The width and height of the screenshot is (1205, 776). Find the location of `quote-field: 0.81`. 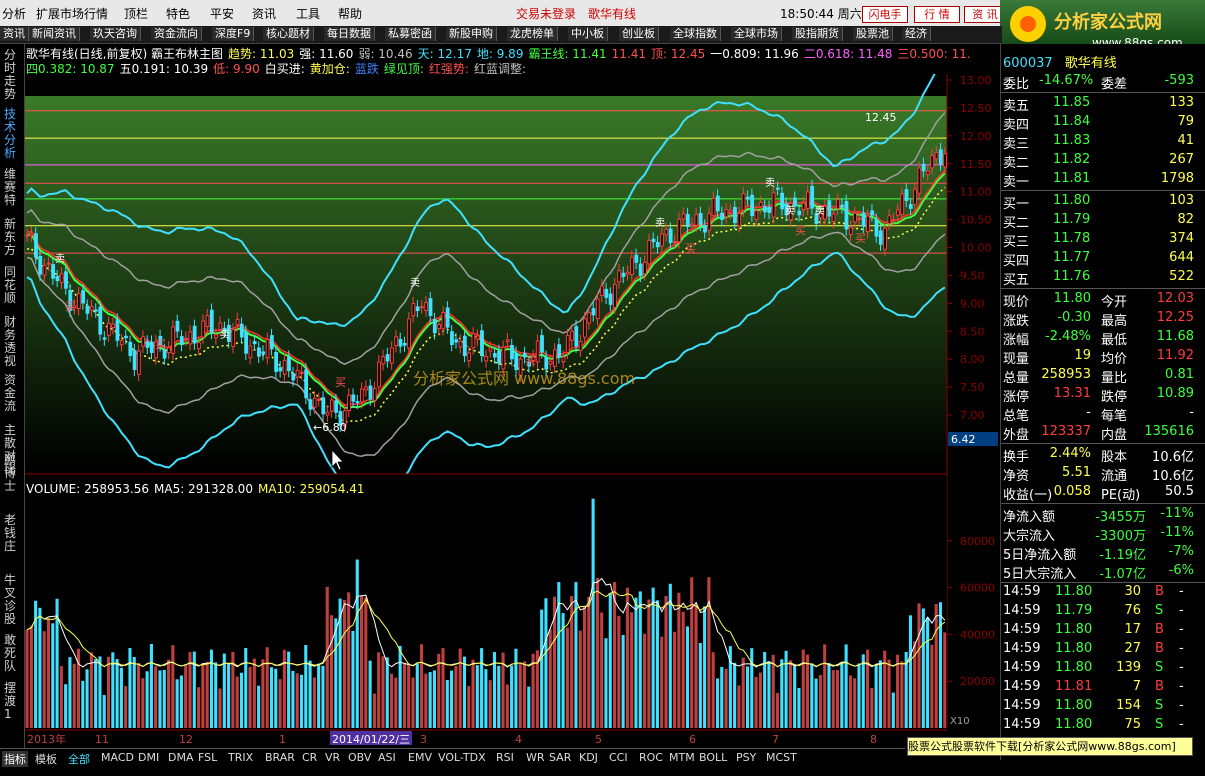

quote-field: 0.81 is located at coordinates (1179, 374).